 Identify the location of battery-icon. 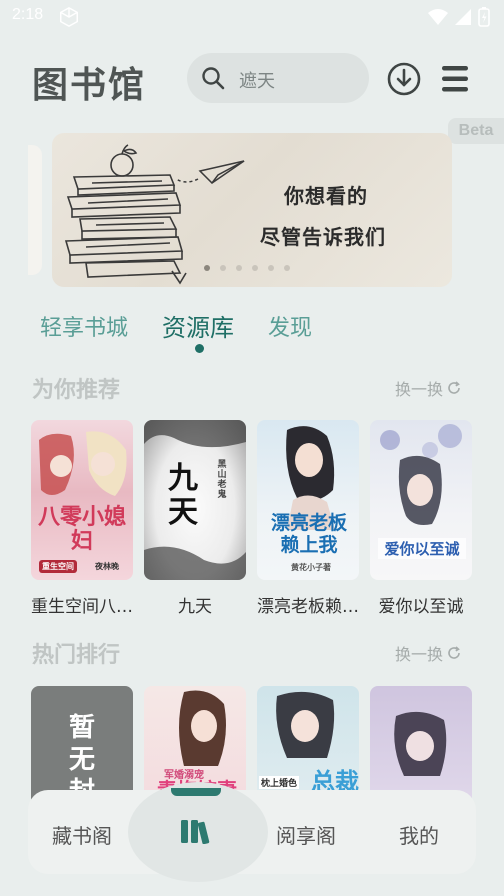
(484, 17).